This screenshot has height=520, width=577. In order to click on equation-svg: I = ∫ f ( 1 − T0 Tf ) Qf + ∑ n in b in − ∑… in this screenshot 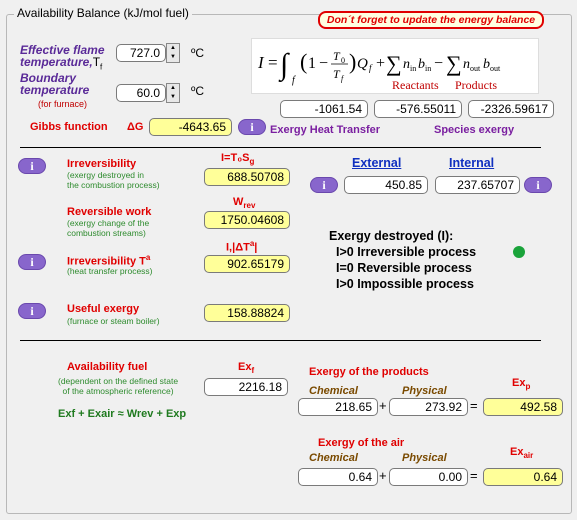, I will do `click(379, 70)`.